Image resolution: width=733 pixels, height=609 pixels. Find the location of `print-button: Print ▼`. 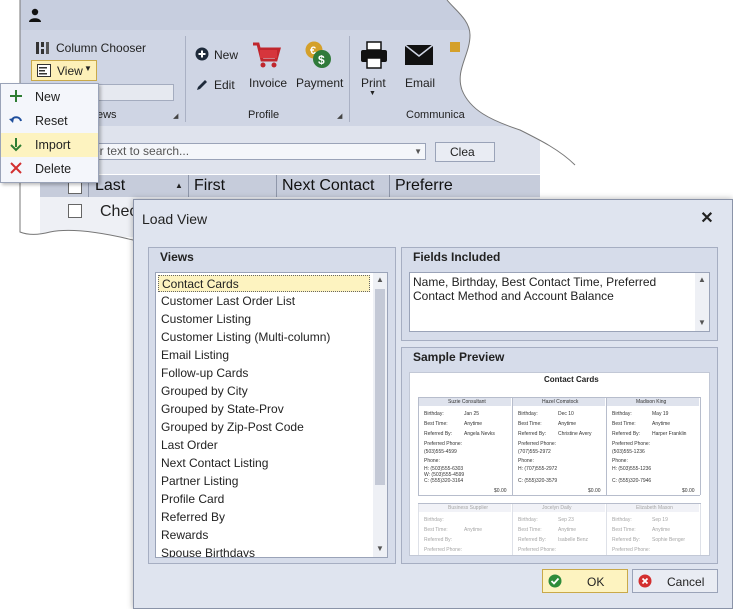

print-button: Print ▼ is located at coordinates (374, 69).